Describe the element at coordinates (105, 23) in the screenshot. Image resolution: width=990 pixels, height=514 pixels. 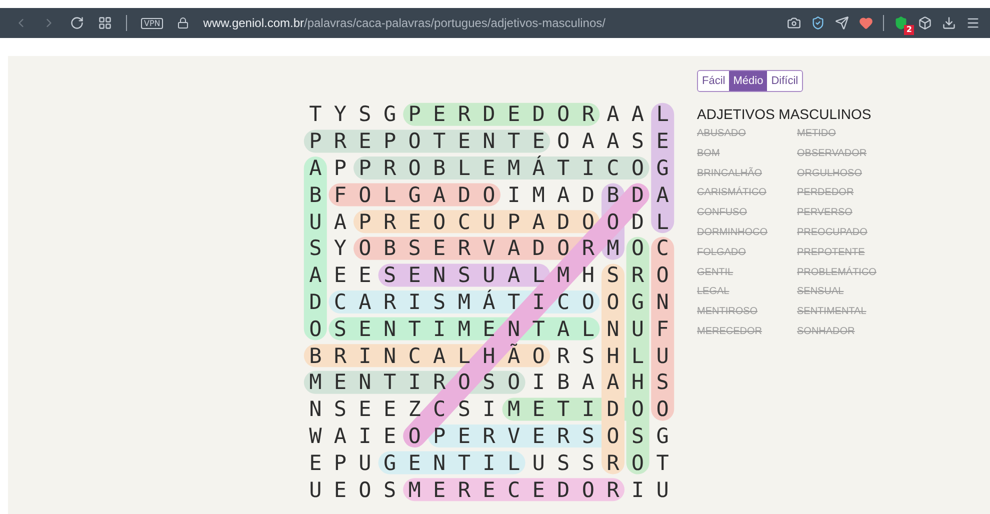
I see `grid-icon` at that location.